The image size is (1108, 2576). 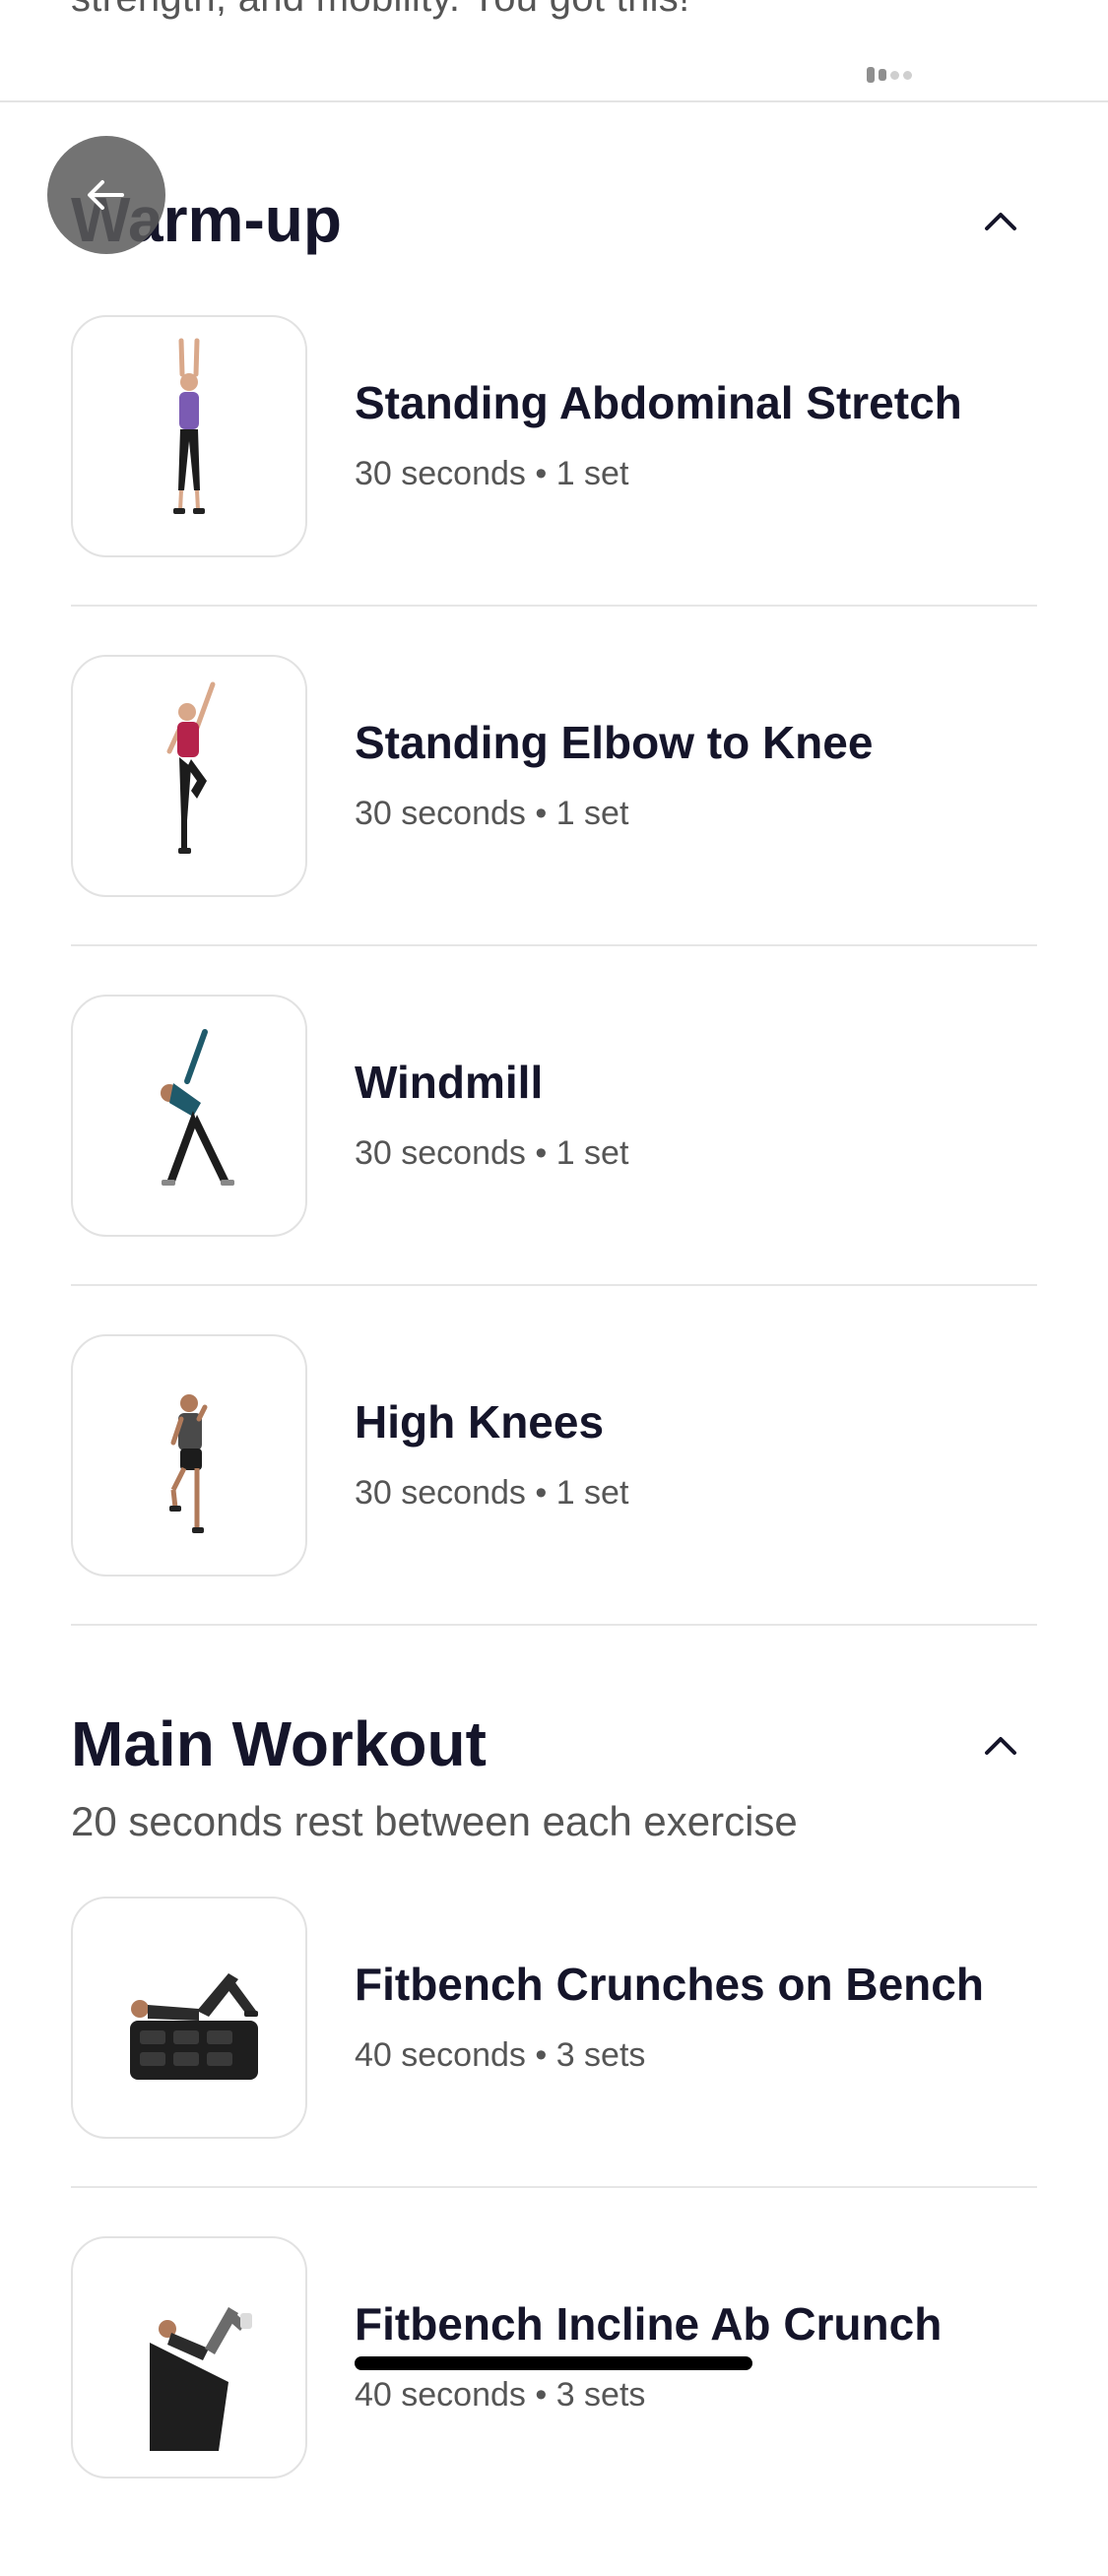 I want to click on arrow-left-icon, so click(x=106, y=195).